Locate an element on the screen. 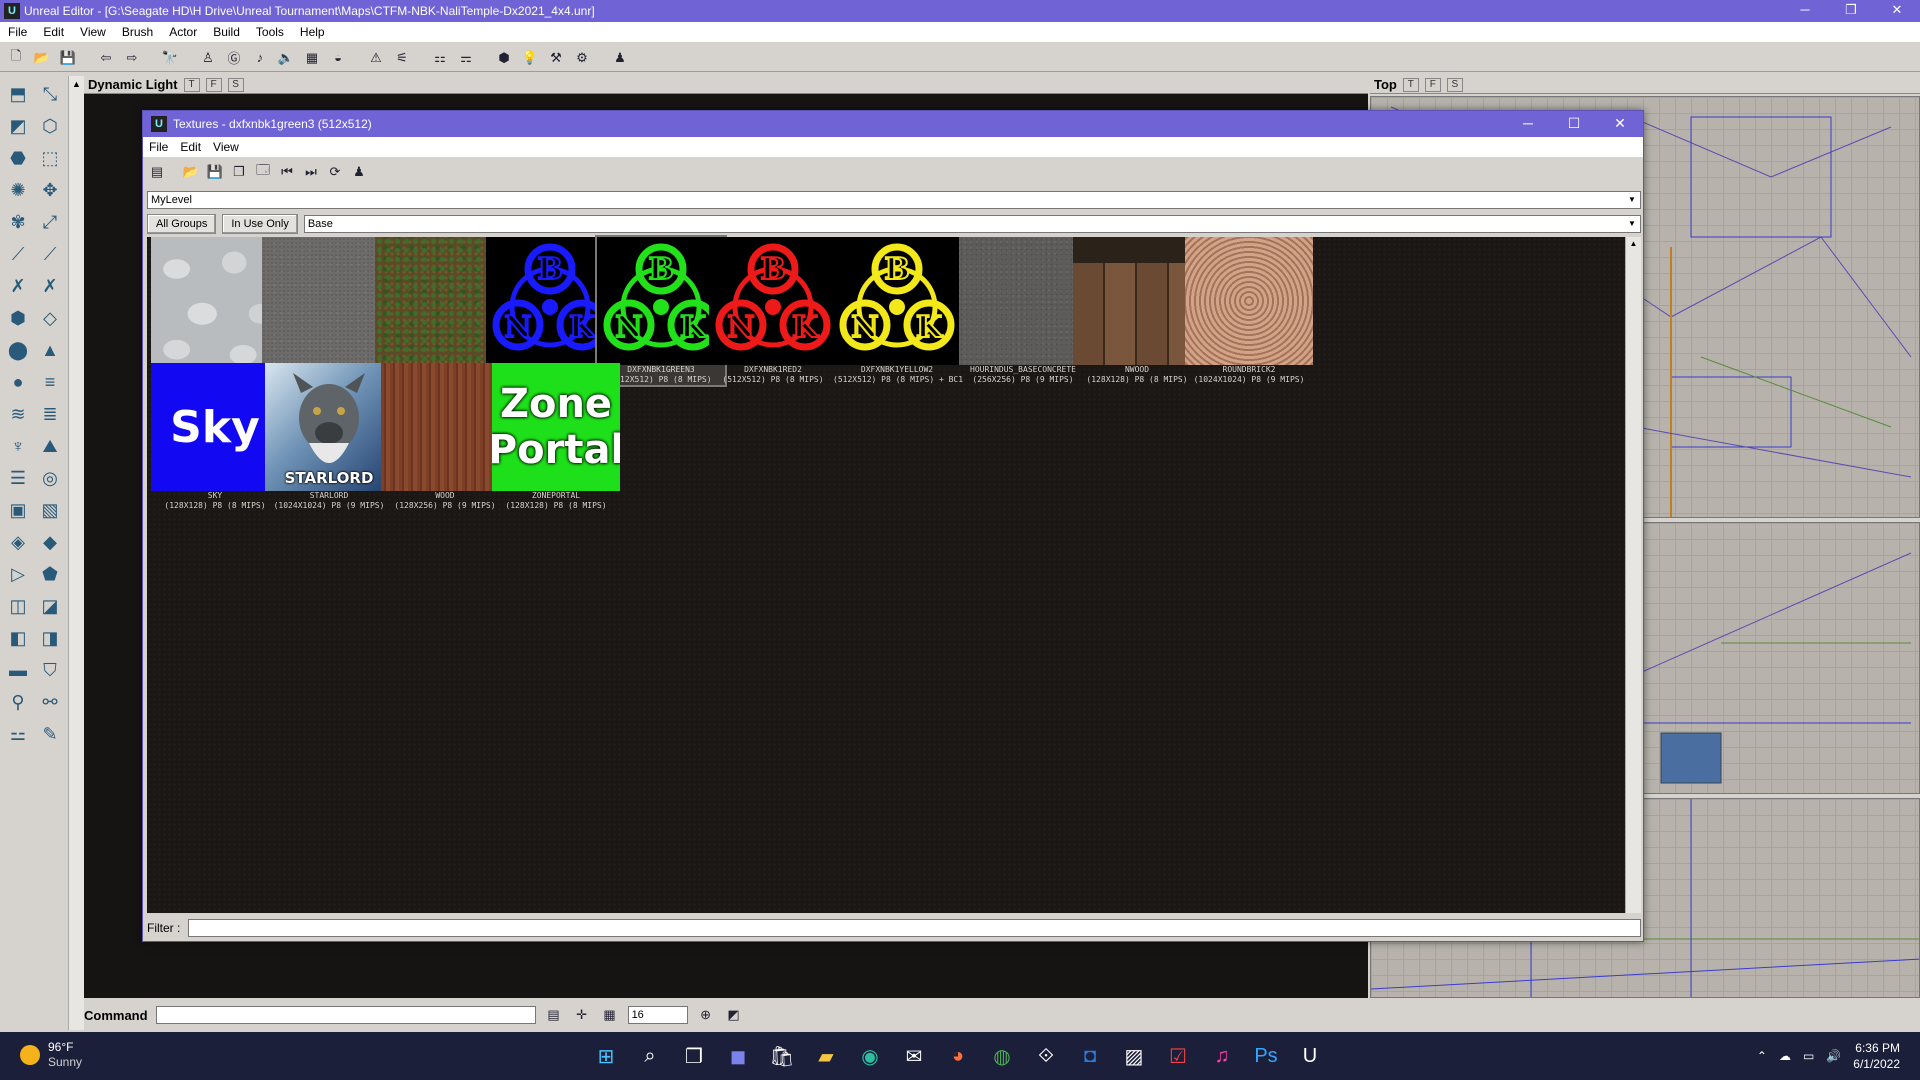 The width and height of the screenshot is (1920, 1080). rotate-brush-icon: ✺ is located at coordinates (18, 190).